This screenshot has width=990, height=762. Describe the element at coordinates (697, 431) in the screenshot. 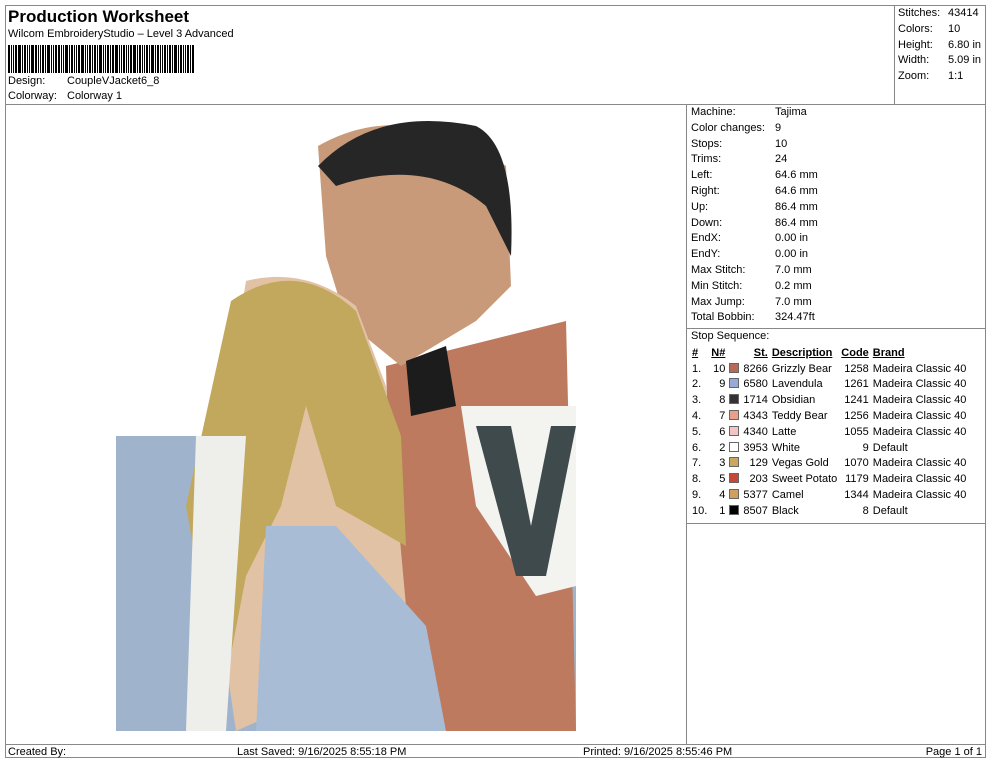

I see `row-index: 5.` at that location.